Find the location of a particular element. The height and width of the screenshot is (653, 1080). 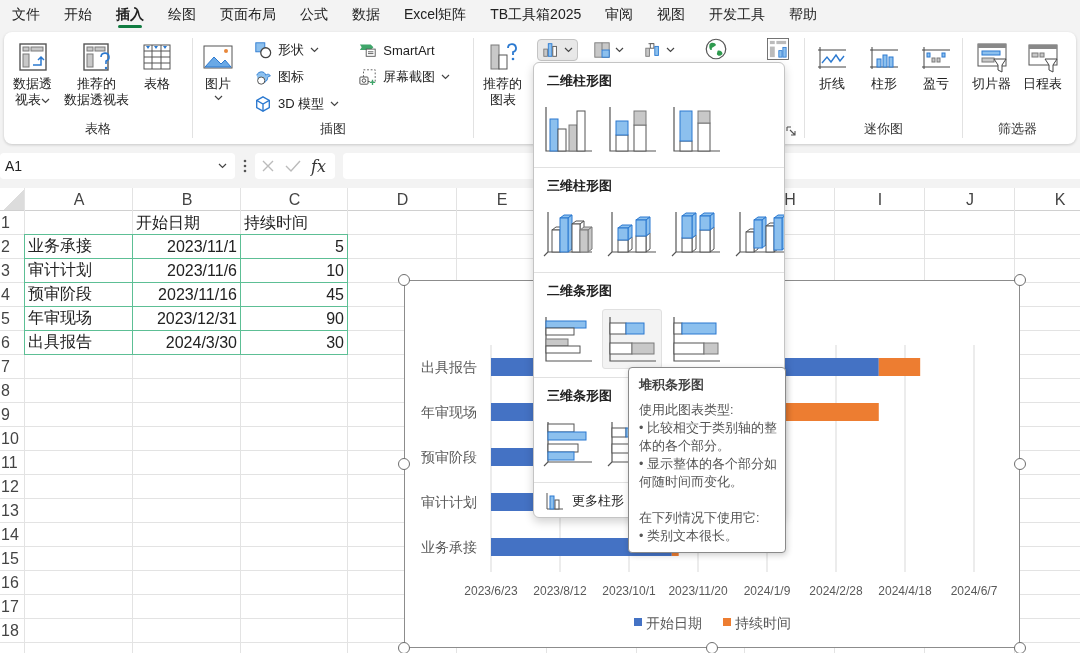

tooltip-text: 在下列情况下使用它: is located at coordinates (700, 518).